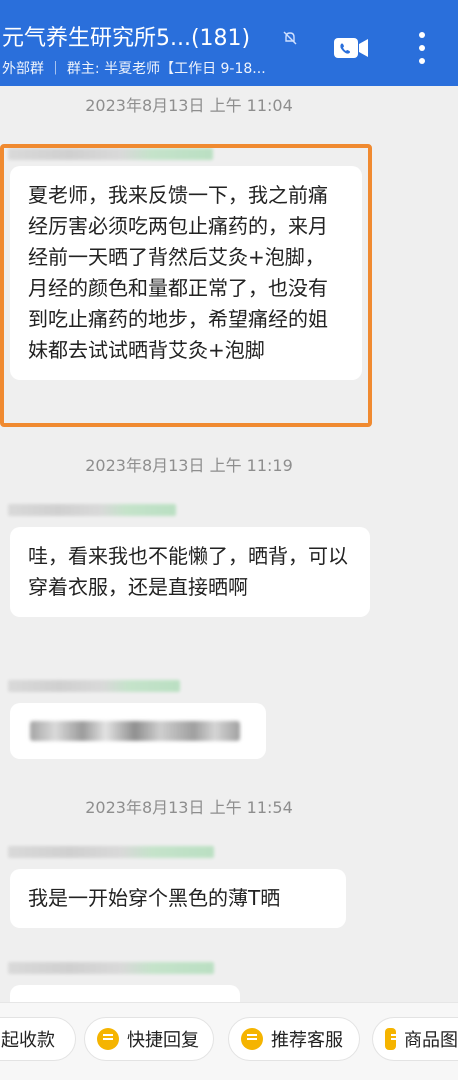 The width and height of the screenshot is (458, 1080). I want to click on timestamp: 2023年8月13日 上午 11:19, so click(189, 465).